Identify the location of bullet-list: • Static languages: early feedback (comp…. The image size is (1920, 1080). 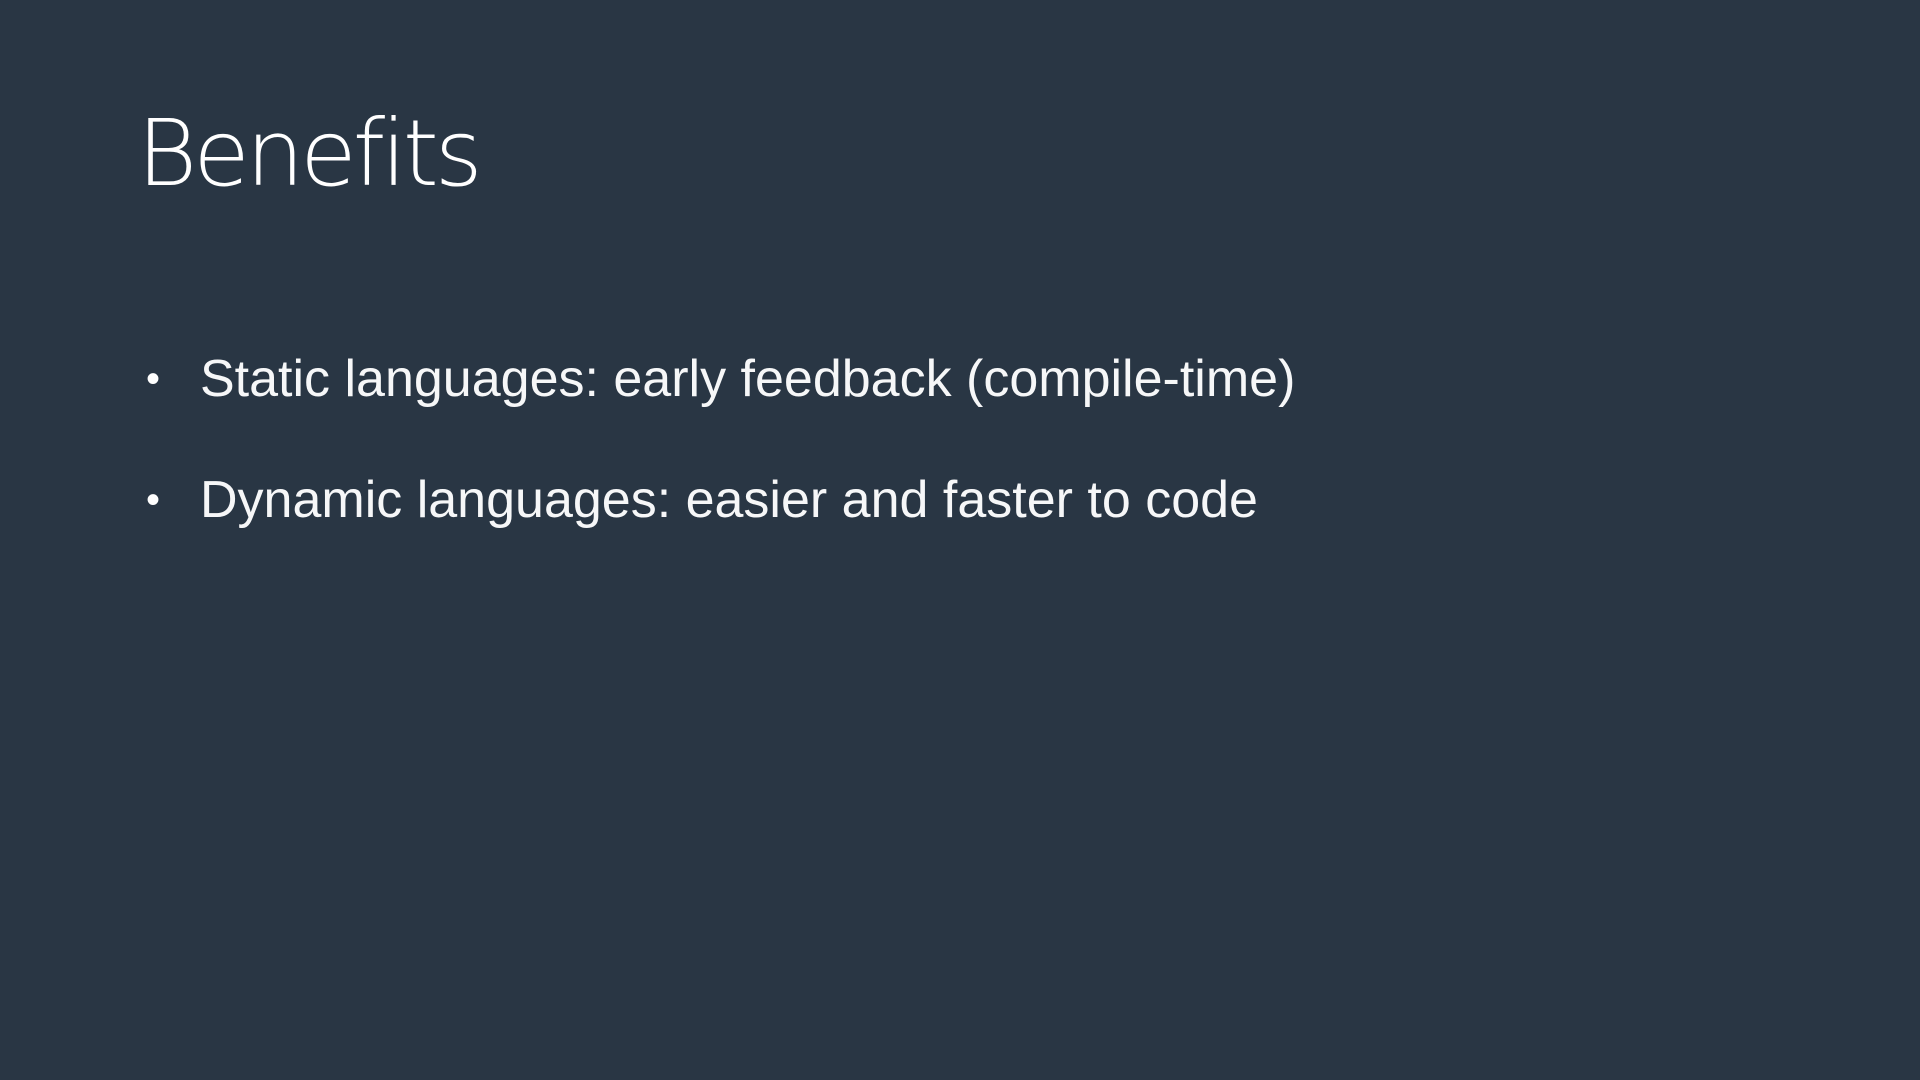
(720, 465).